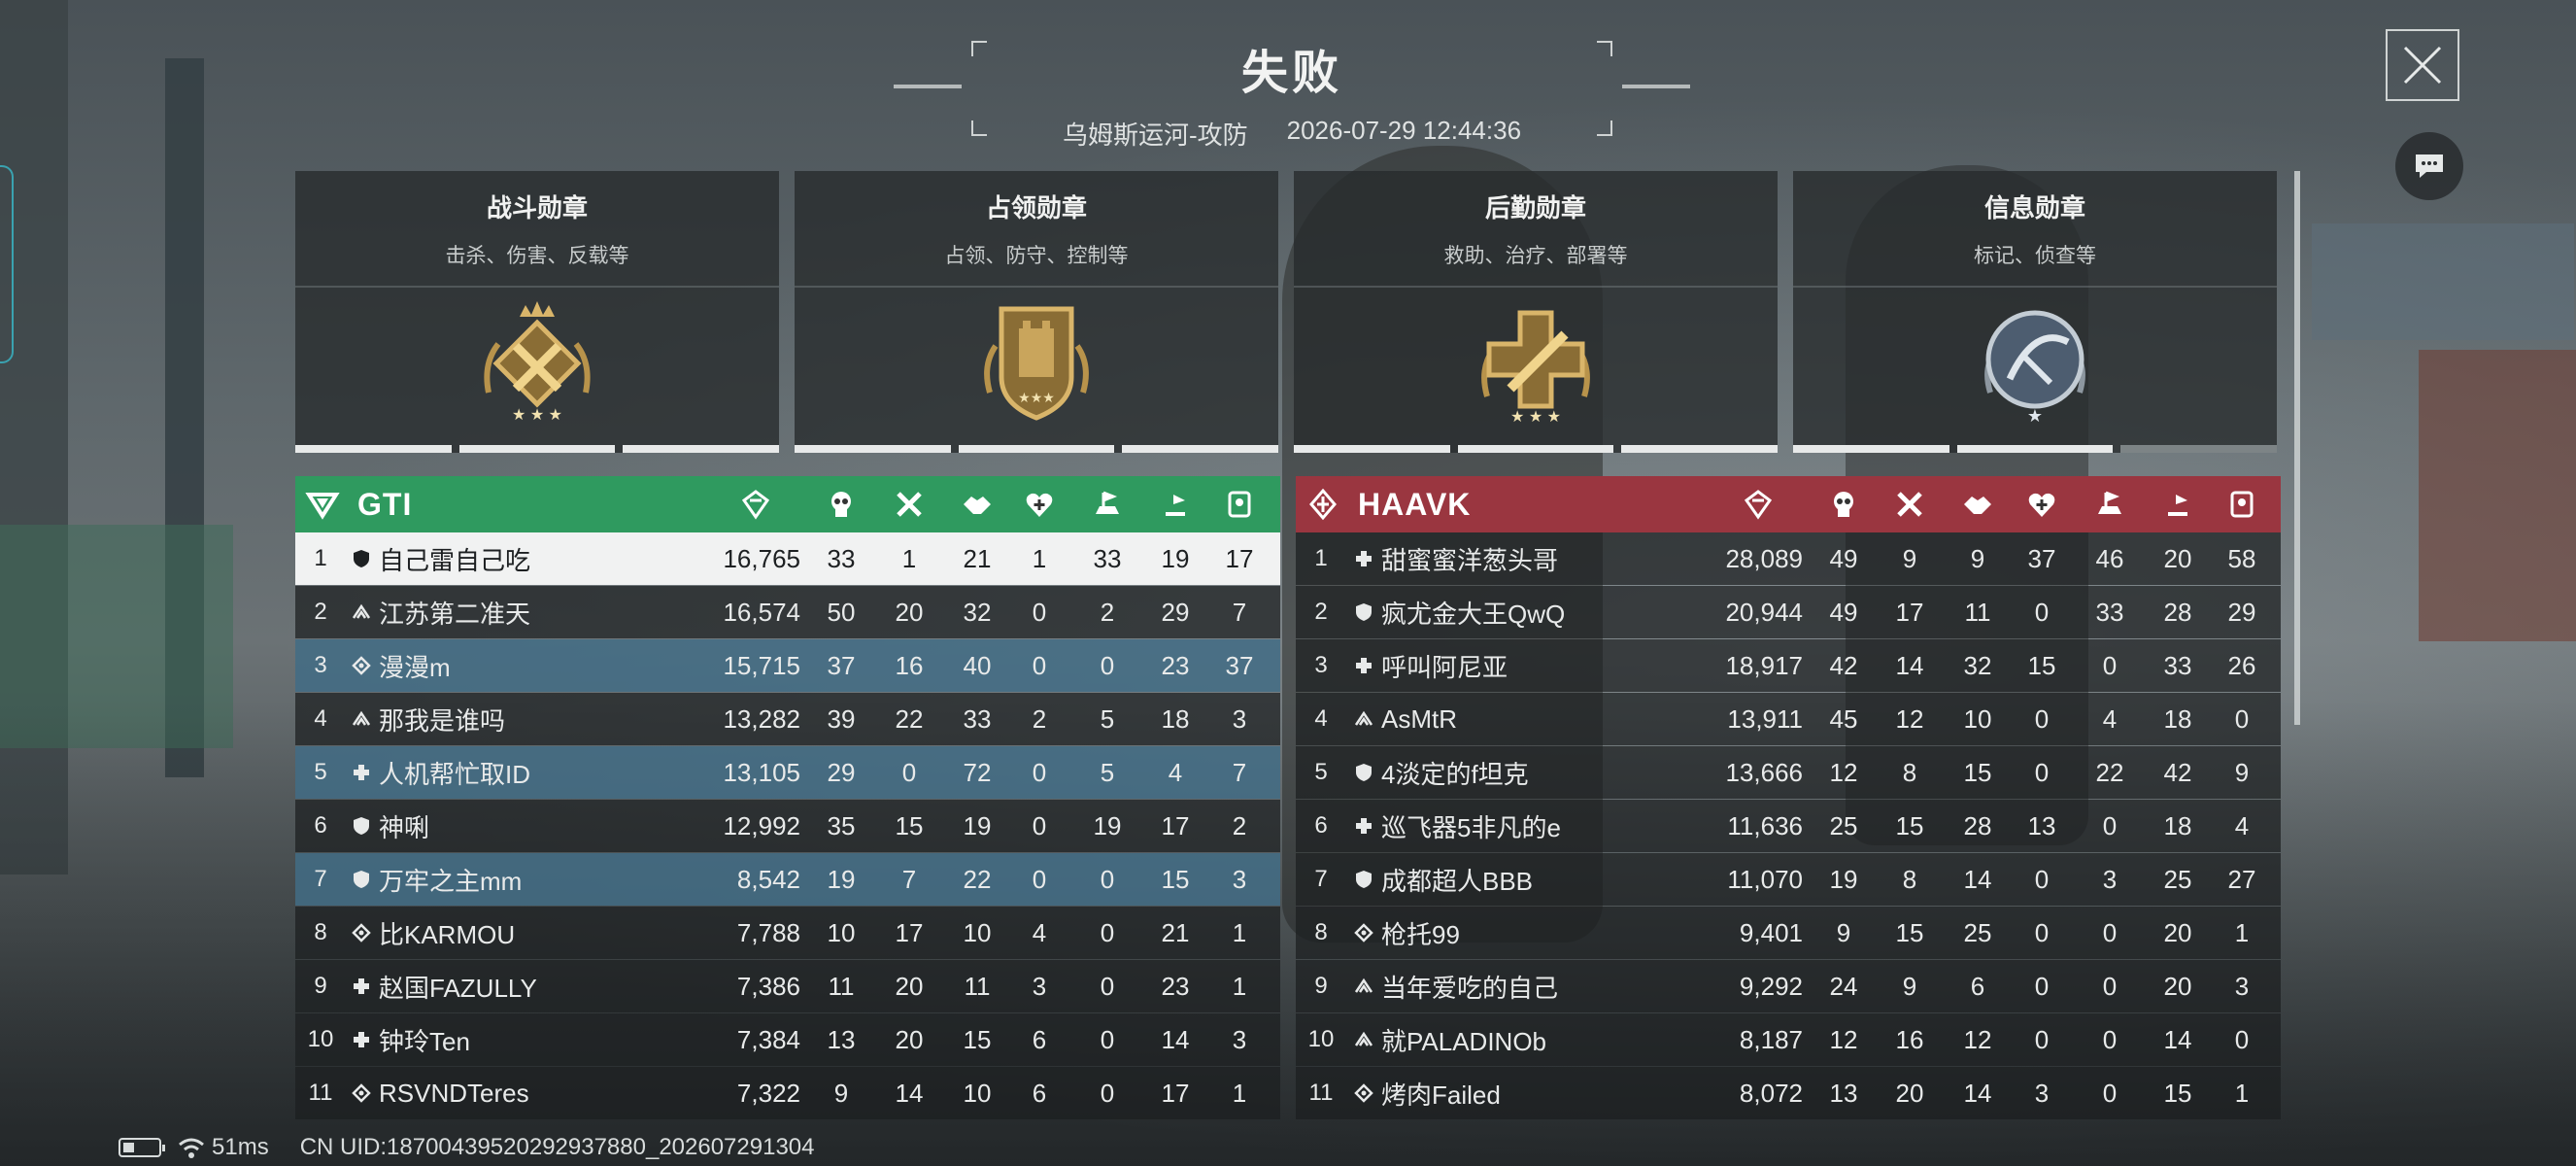 The width and height of the screenshot is (2576, 1166). I want to click on player-row: 2 疯尤金大王QwQ 20,944 49 17 11 0 33 28 29, so click(1788, 612).